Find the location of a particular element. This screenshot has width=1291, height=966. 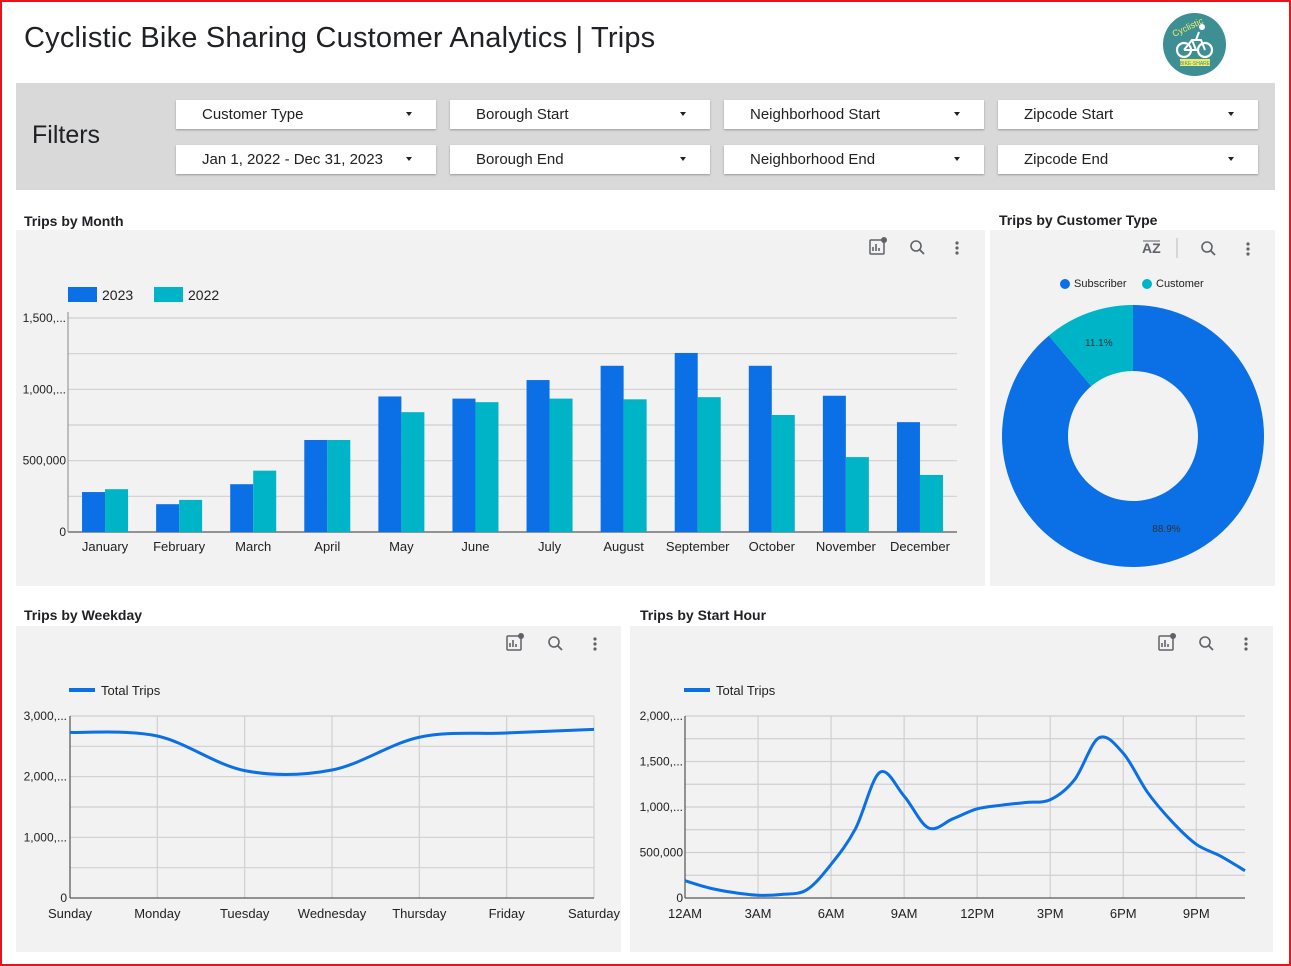

bar-2022-august is located at coordinates (635, 465).